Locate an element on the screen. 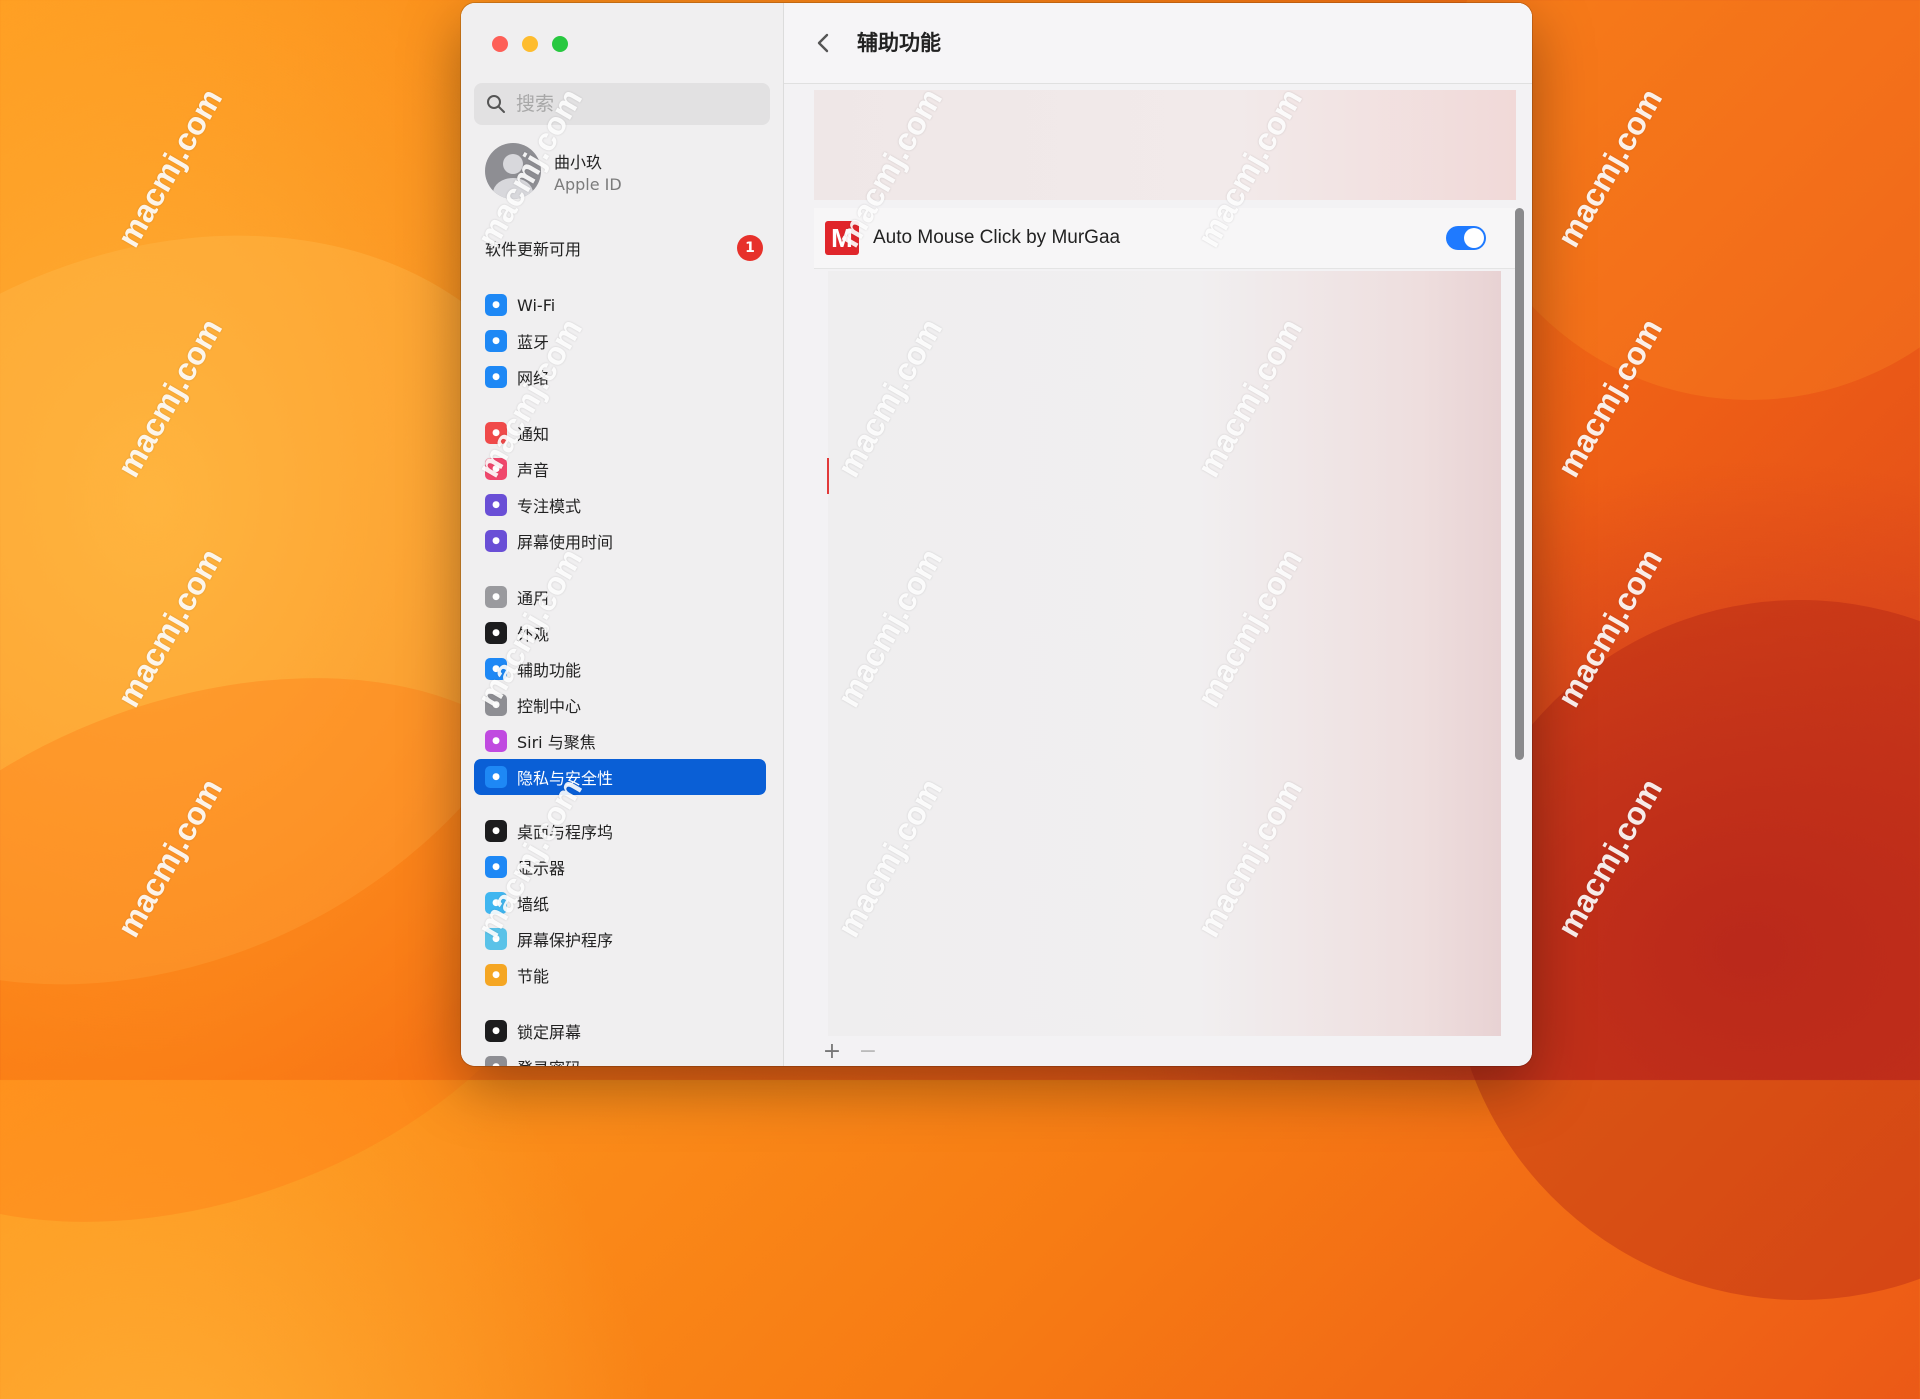  sidebar-item-hourglass: ● 屏幕使用时间 is located at coordinates (620, 541).